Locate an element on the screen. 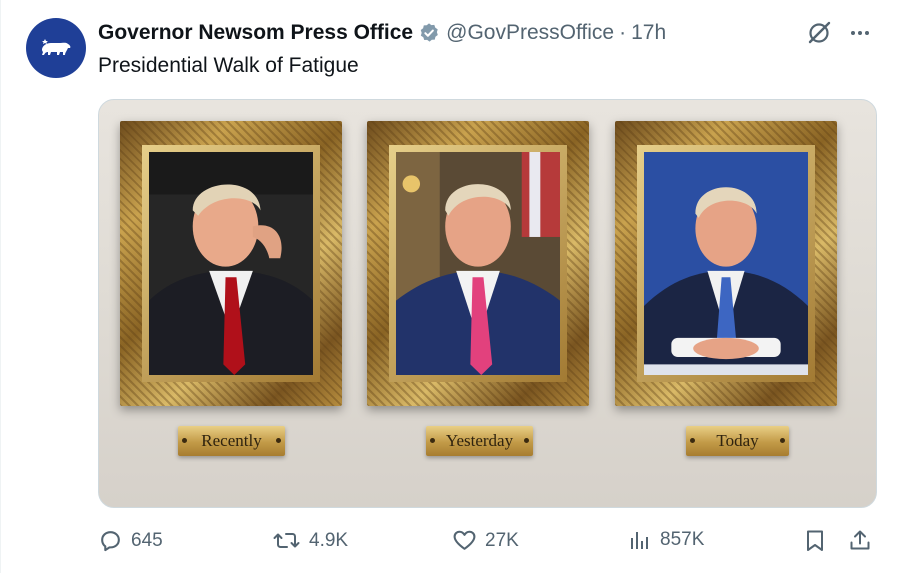  plaque-label: Yesterday is located at coordinates (479, 440).